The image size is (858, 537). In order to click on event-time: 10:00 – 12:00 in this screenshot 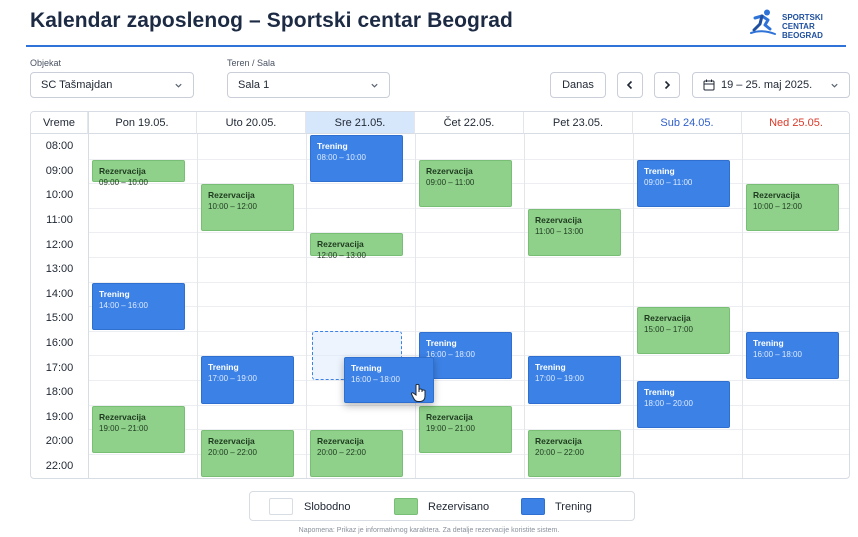, I will do `click(777, 207)`.